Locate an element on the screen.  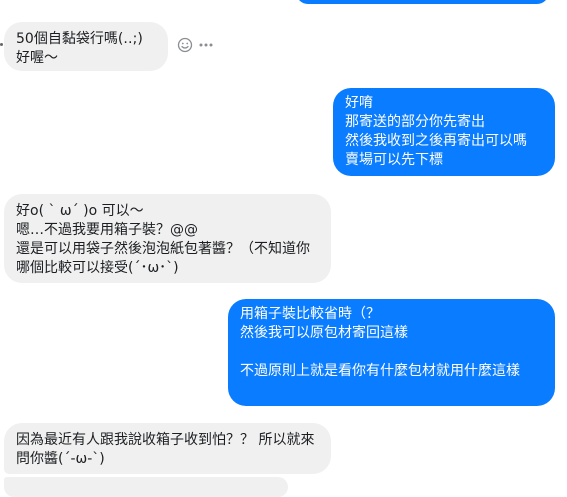
message-bubble-incoming: 因為最近有人跟我說收箱子收到怕？？ 所以就來問你醬(´-ω-`) is located at coordinates (167, 448).